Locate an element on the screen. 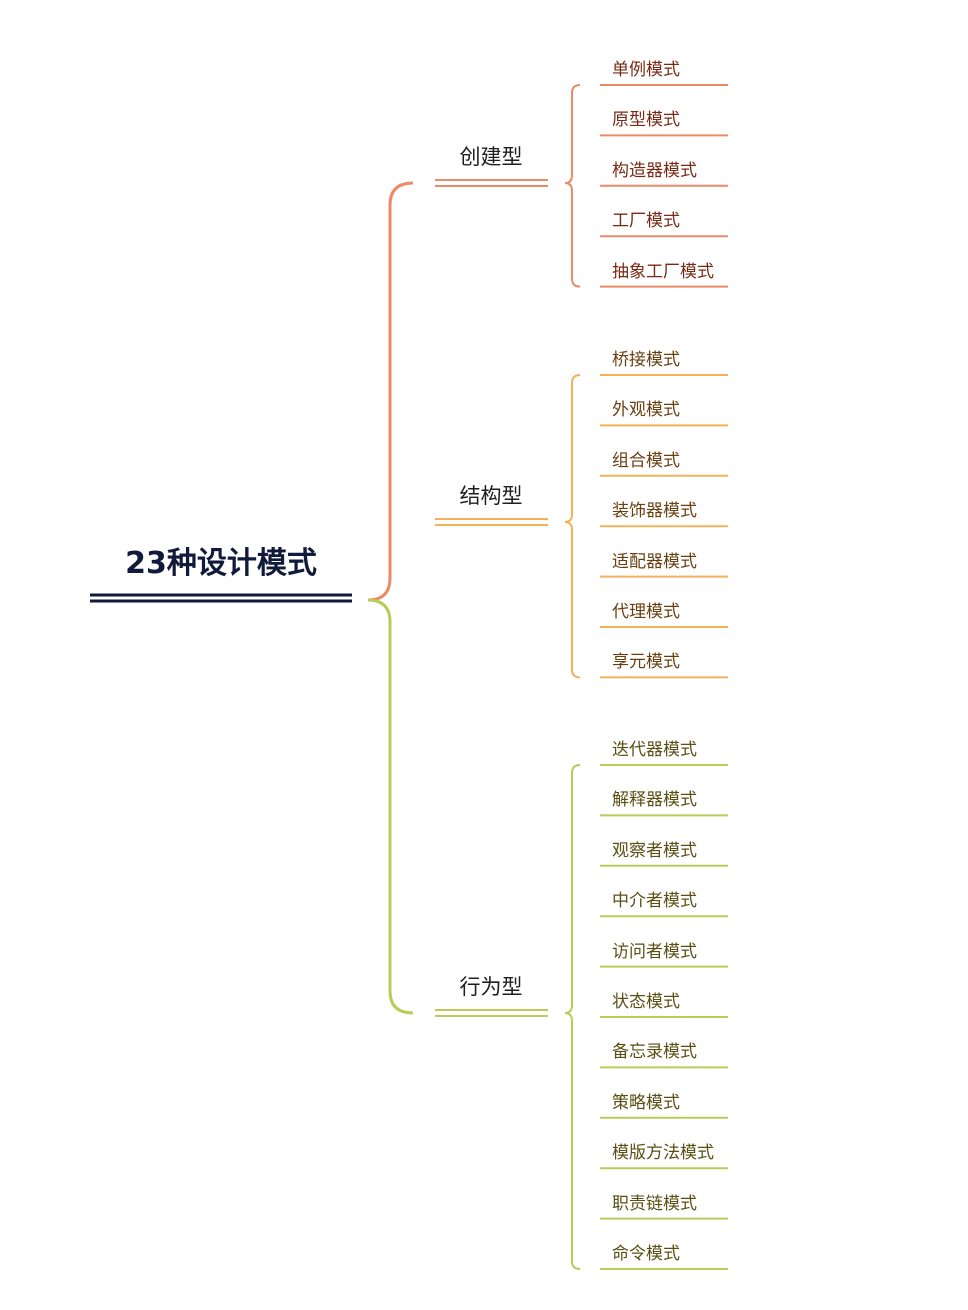  pattern-item: 外观模式 is located at coordinates (646, 410).